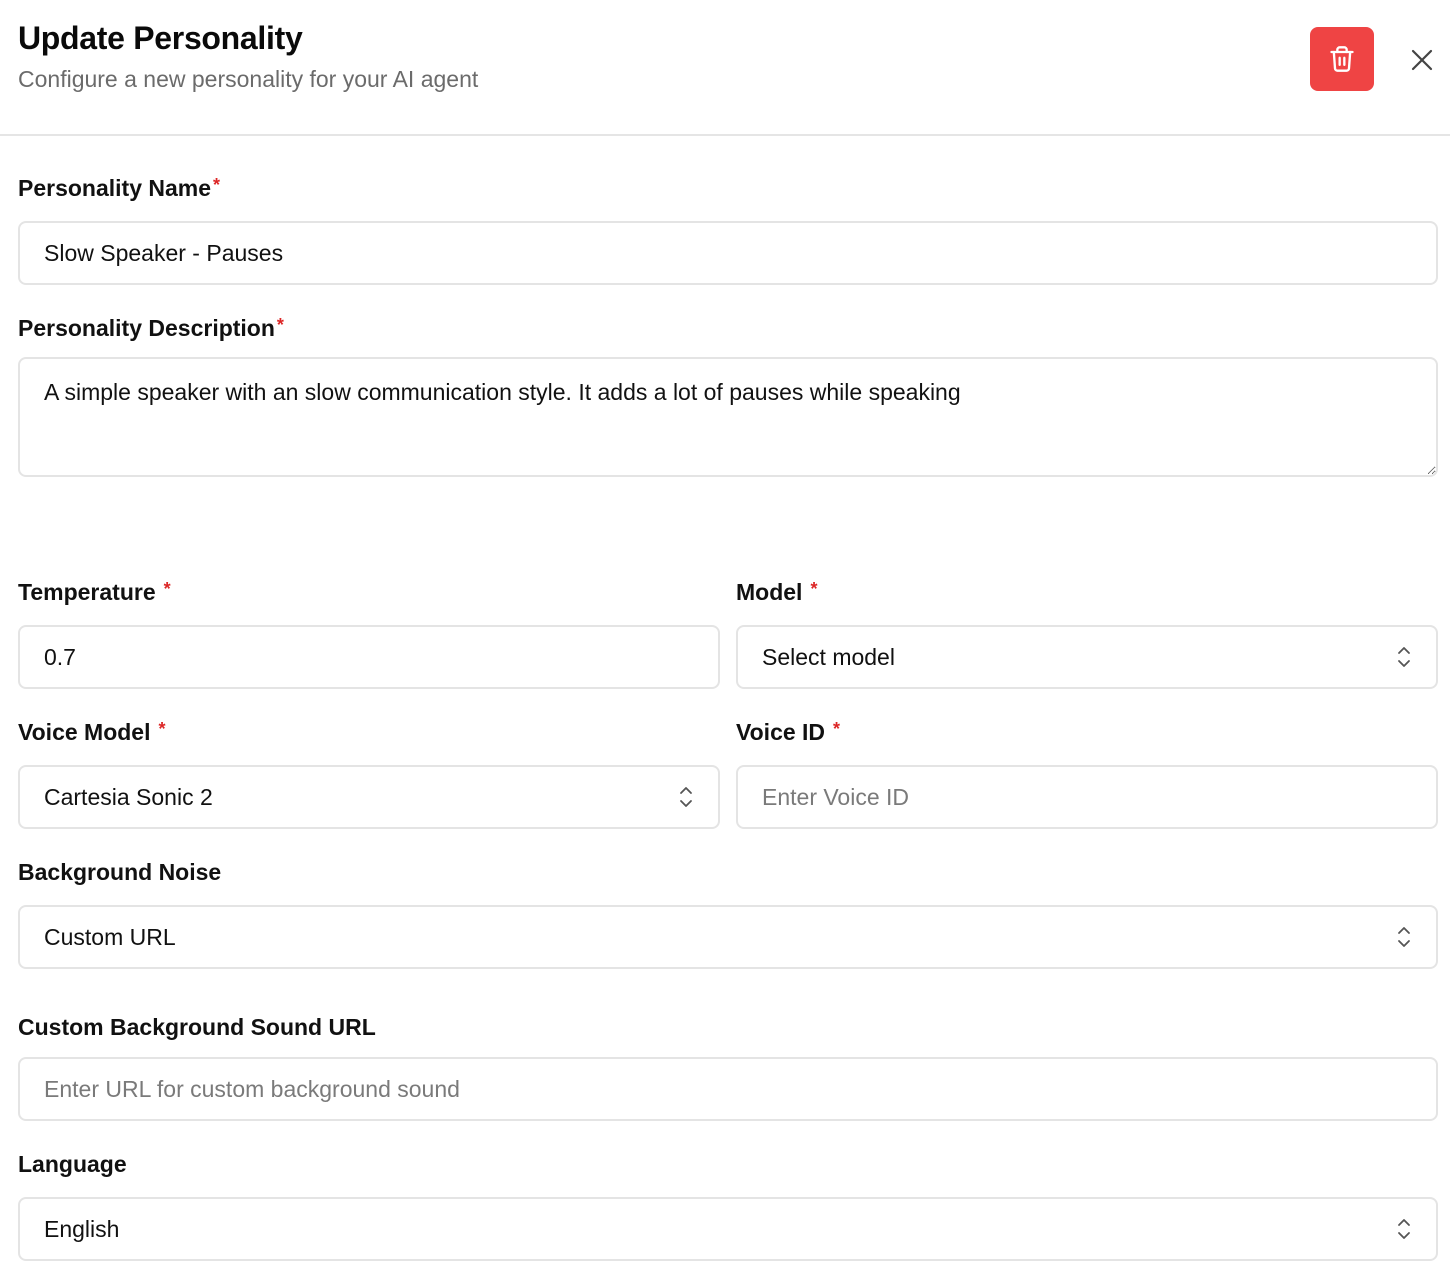 The image size is (1450, 1278). What do you see at coordinates (146, 328) in the screenshot?
I see `personality-description-label-text: Personality Description` at bounding box center [146, 328].